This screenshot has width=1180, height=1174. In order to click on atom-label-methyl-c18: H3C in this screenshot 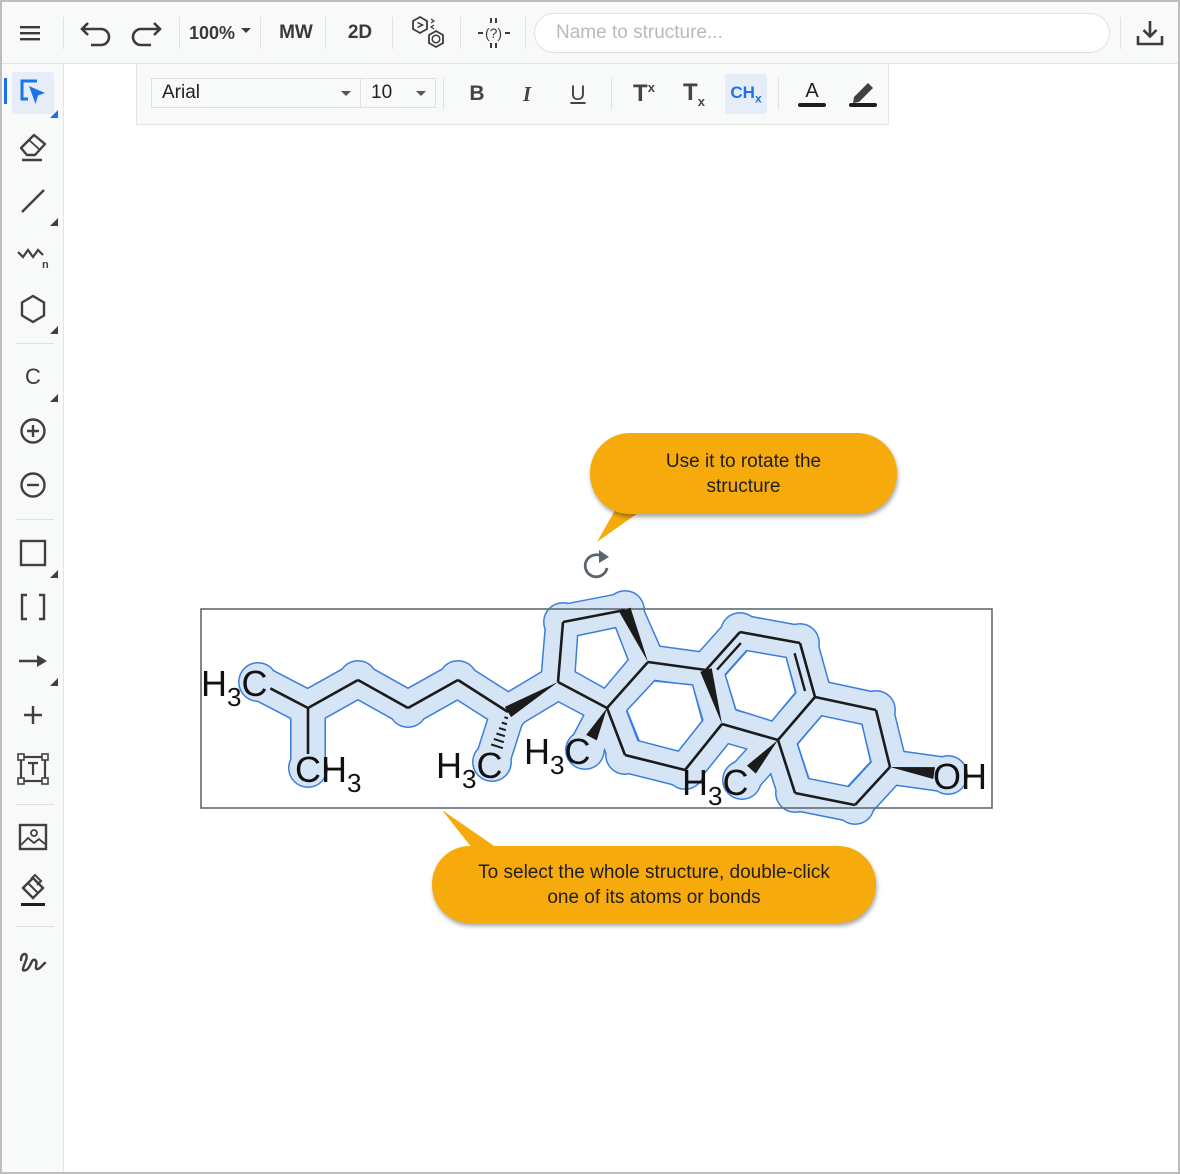, I will do `click(557, 755)`.